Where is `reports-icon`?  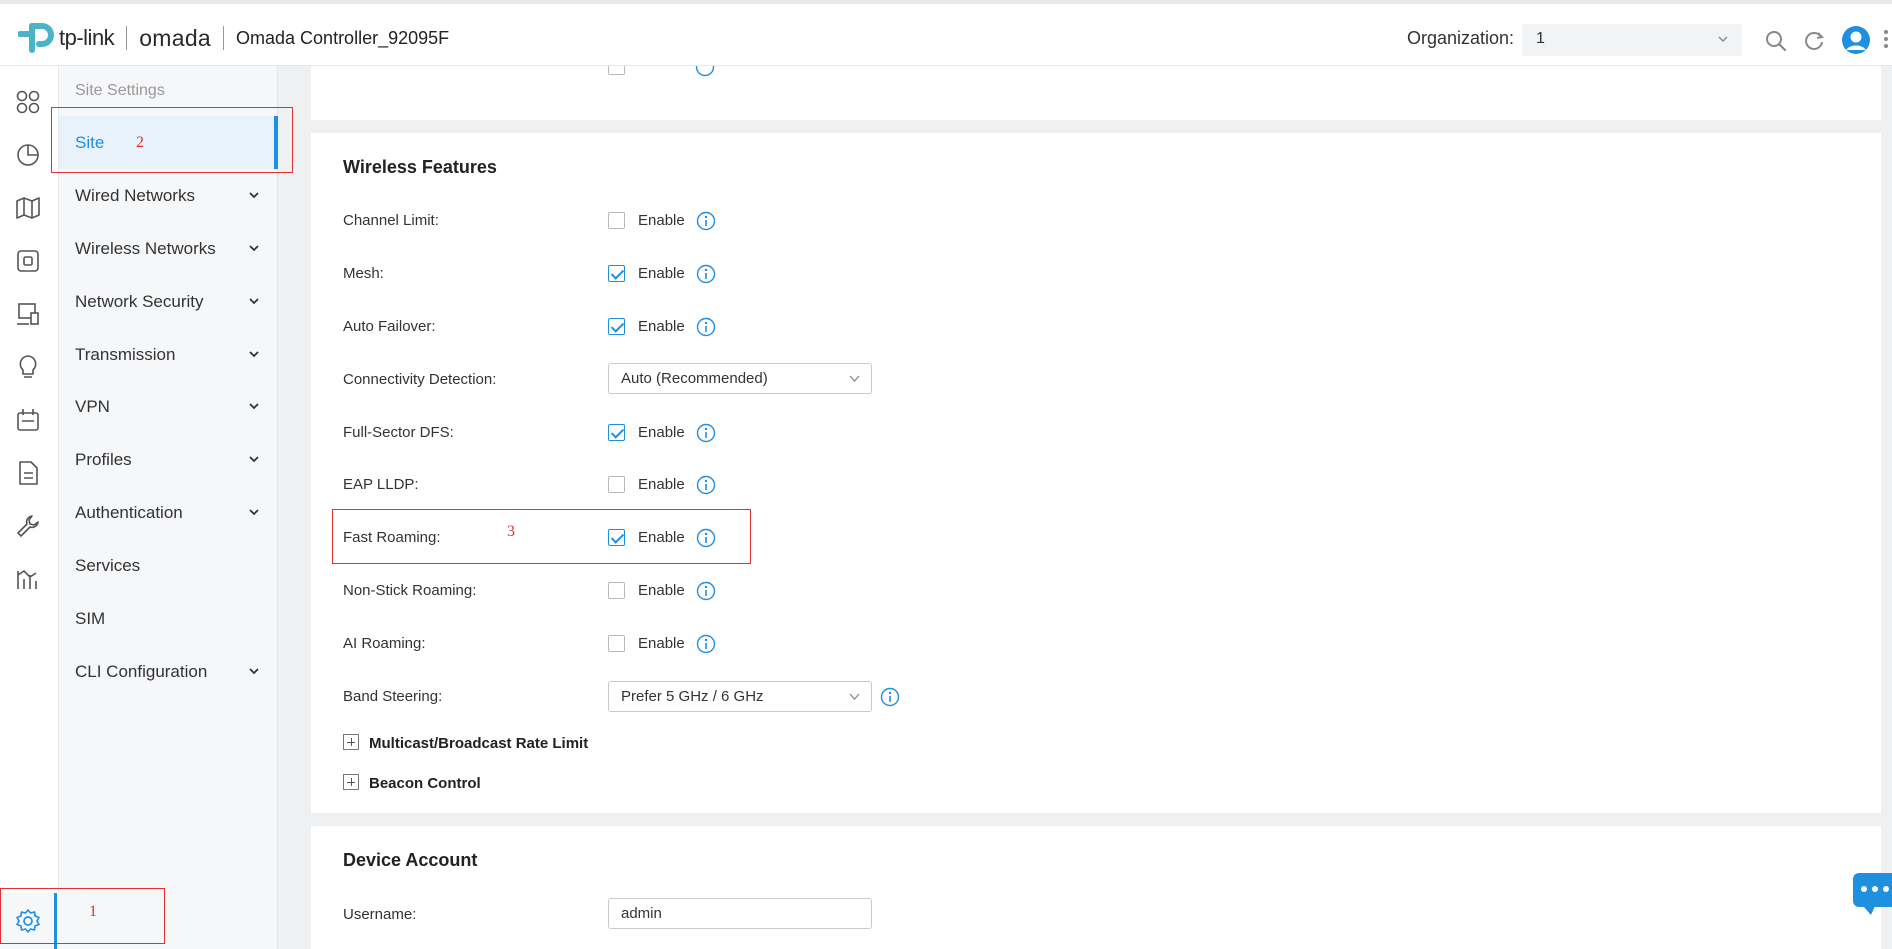 reports-icon is located at coordinates (28, 473).